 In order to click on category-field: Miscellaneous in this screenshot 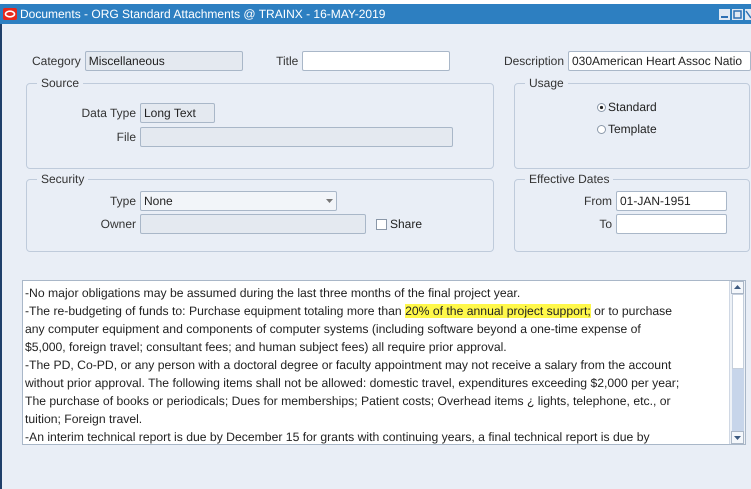, I will do `click(164, 61)`.